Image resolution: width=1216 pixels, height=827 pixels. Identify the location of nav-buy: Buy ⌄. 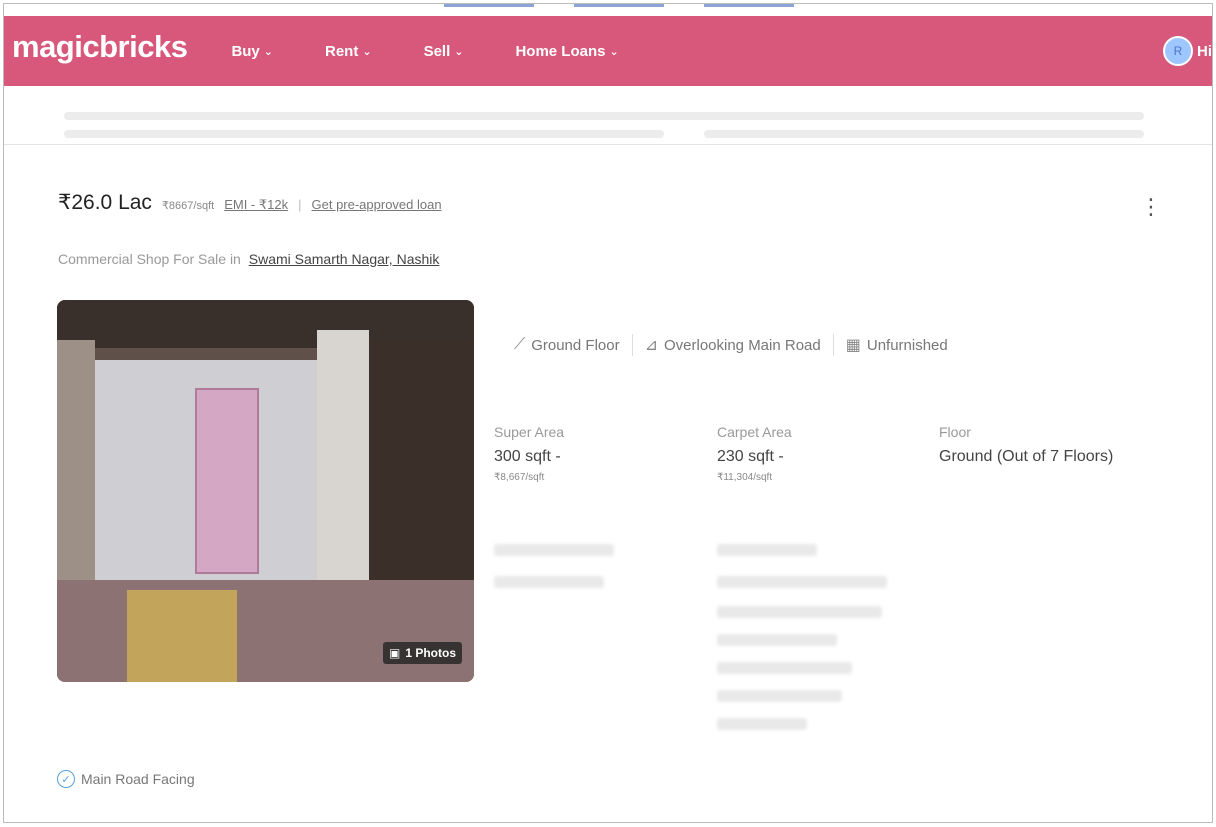
(252, 51).